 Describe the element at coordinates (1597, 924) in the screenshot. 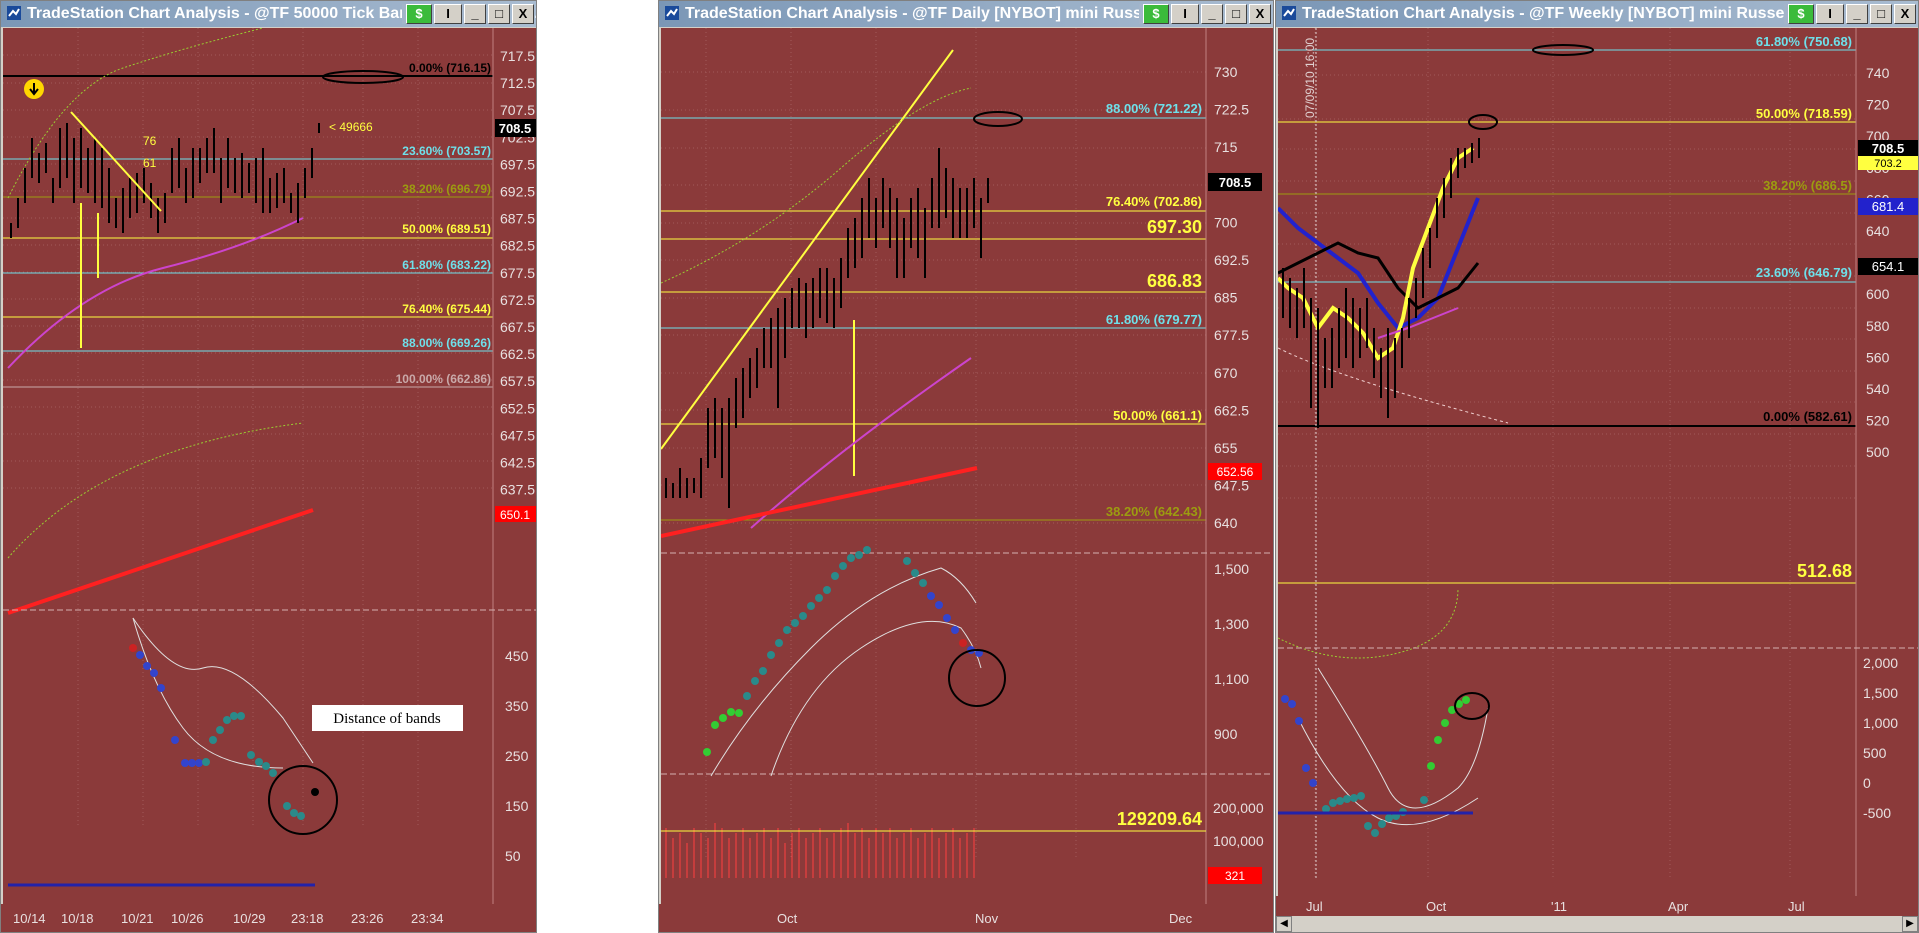

I see `horizontal-scrollbar: ◀ ▶` at that location.